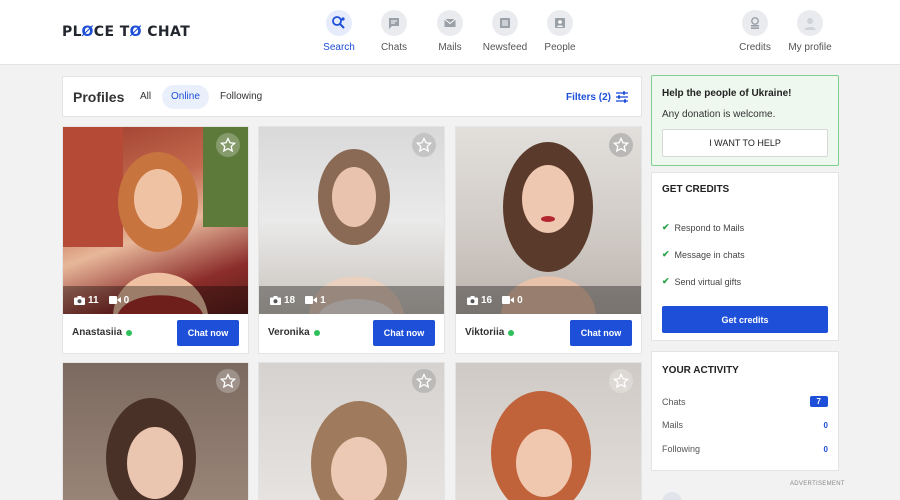 The image size is (900, 500). I want to click on media-stats: 11 0, so click(155, 300).